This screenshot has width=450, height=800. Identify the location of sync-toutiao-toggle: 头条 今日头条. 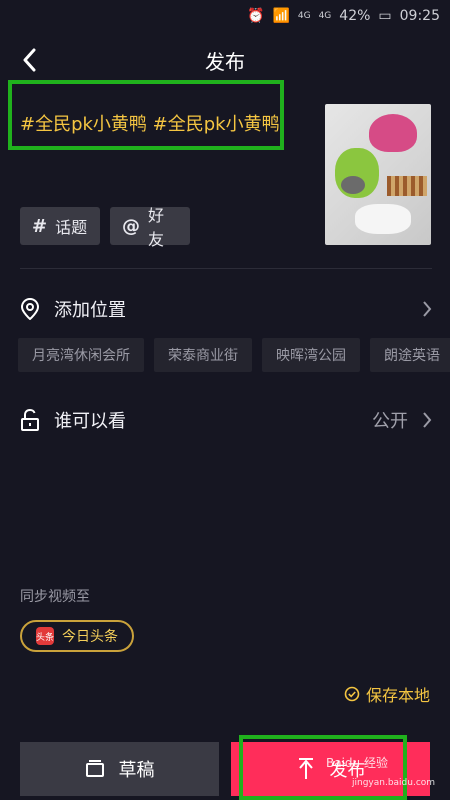
(77, 636).